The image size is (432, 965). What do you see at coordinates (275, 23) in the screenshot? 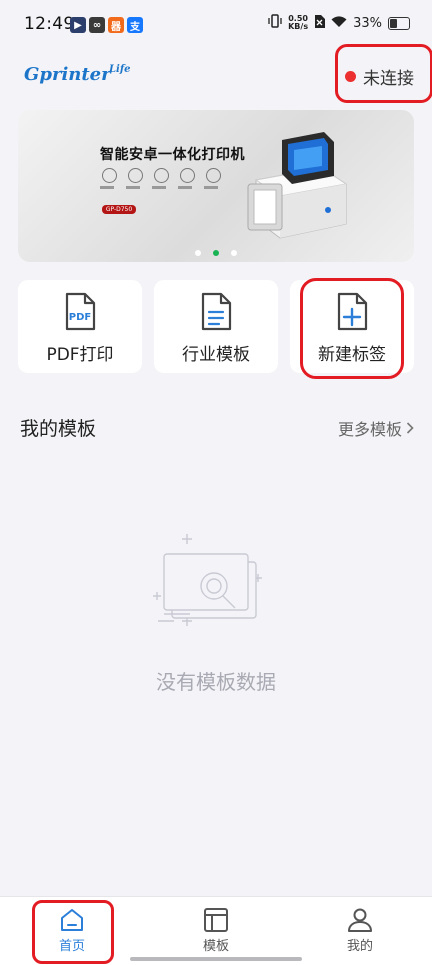
I see `vibrate-icon` at bounding box center [275, 23].